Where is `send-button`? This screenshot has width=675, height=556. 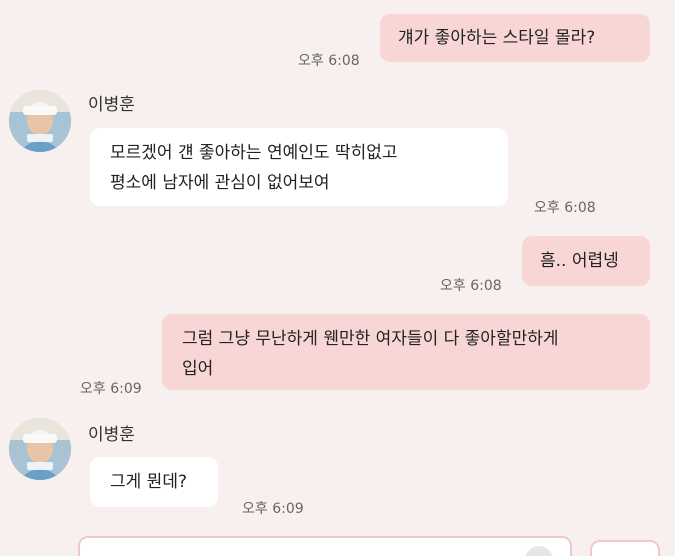 send-button is located at coordinates (625, 548).